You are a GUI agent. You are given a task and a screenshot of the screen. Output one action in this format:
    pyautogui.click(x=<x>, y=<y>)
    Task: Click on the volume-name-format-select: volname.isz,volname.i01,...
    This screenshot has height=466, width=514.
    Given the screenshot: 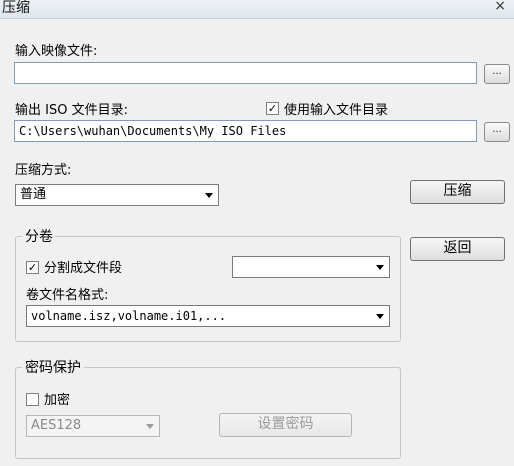 What is the action you would take?
    pyautogui.click(x=208, y=316)
    